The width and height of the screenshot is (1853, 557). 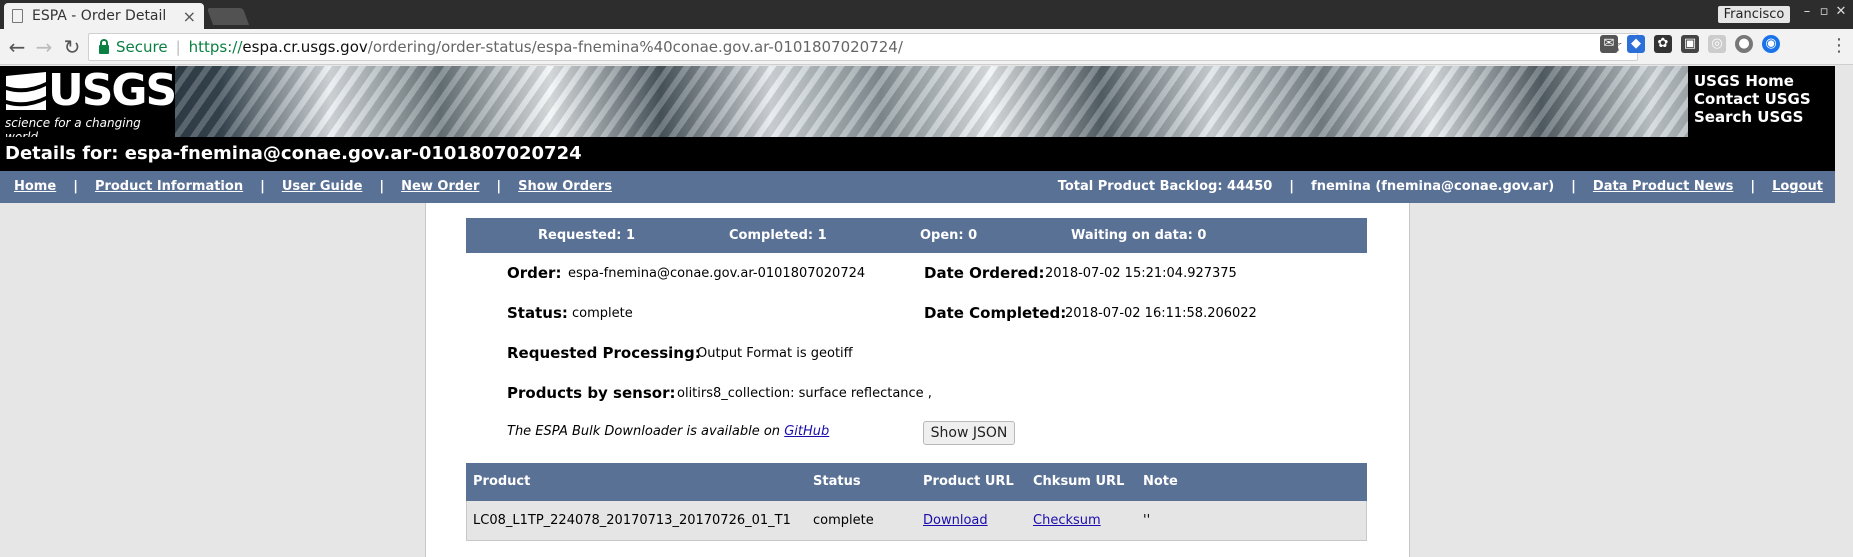 I want to click on browser-menu-icon: ⋮, so click(x=1839, y=45).